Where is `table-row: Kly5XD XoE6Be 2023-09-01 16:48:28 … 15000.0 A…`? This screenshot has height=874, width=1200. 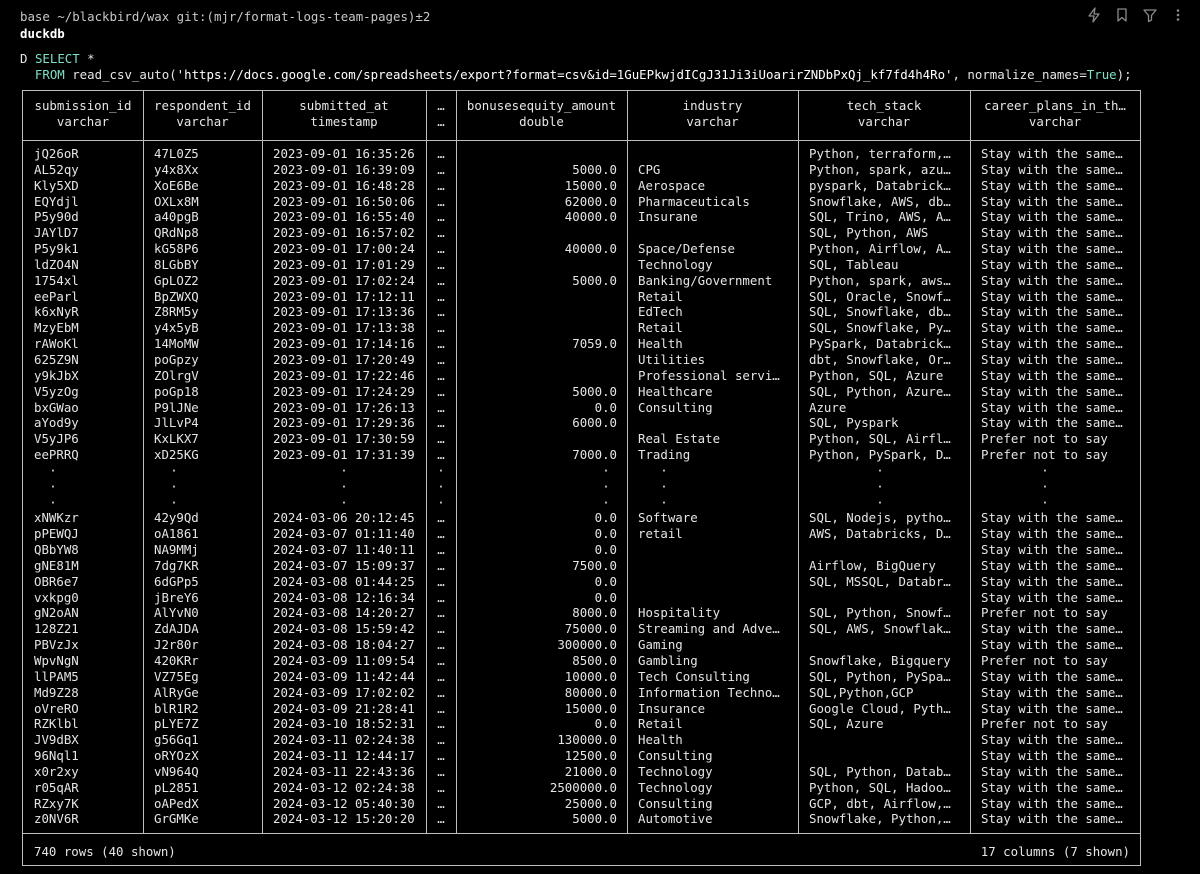 table-row: Kly5XD XoE6Be 2023-09-01 16:48:28 … 15000.0 A… is located at coordinates (581, 186).